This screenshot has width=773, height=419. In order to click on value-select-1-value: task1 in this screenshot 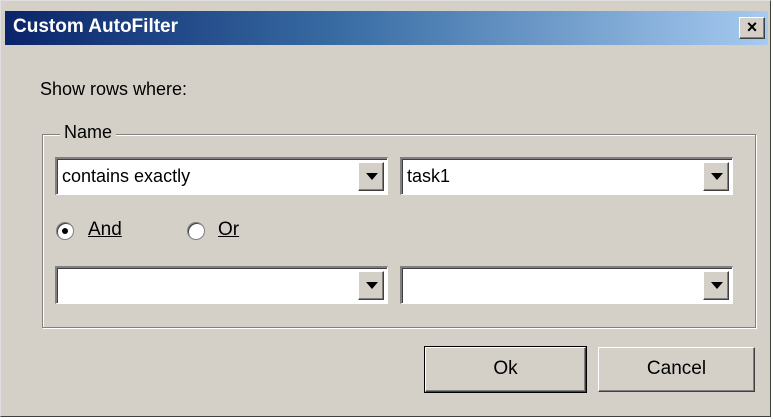, I will do `click(429, 176)`.